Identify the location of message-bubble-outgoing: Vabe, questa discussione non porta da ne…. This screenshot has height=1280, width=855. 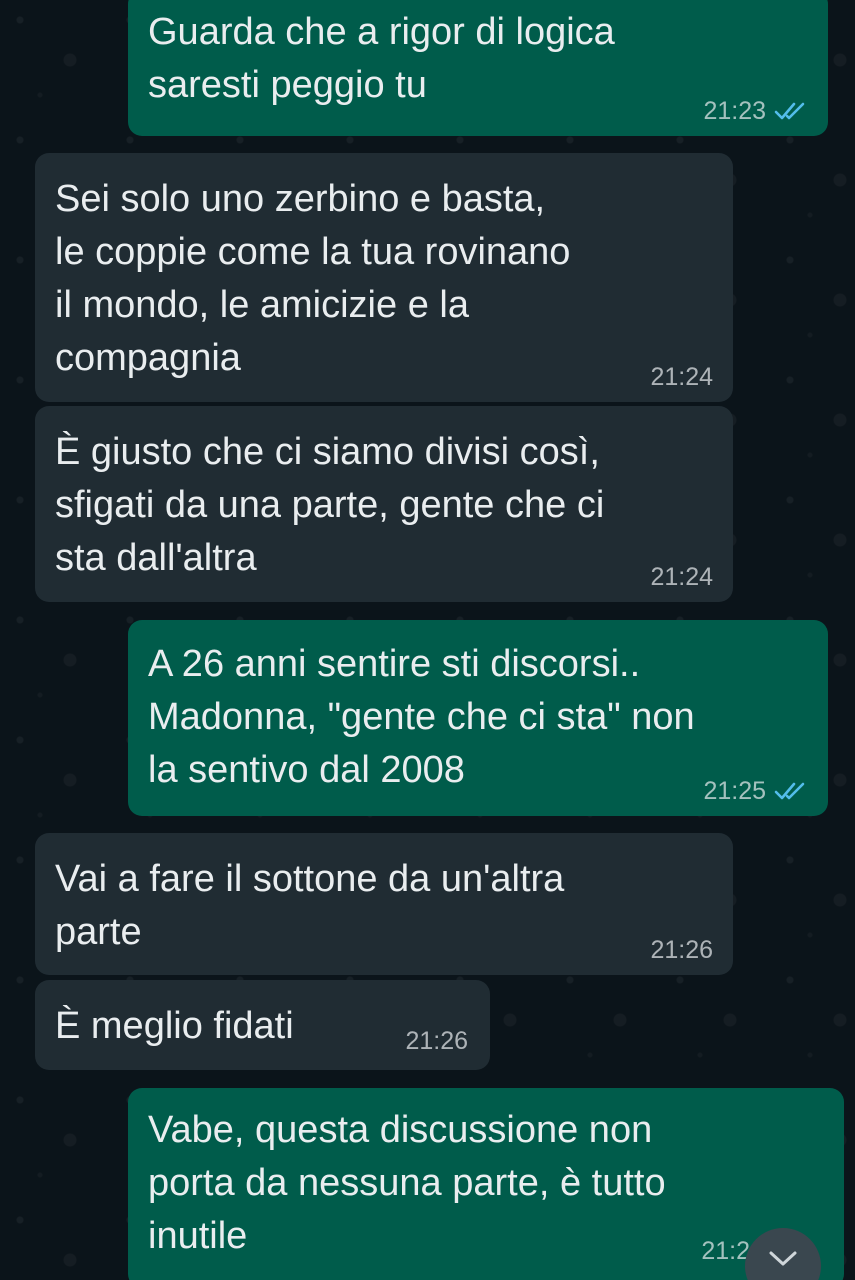
(486, 1184).